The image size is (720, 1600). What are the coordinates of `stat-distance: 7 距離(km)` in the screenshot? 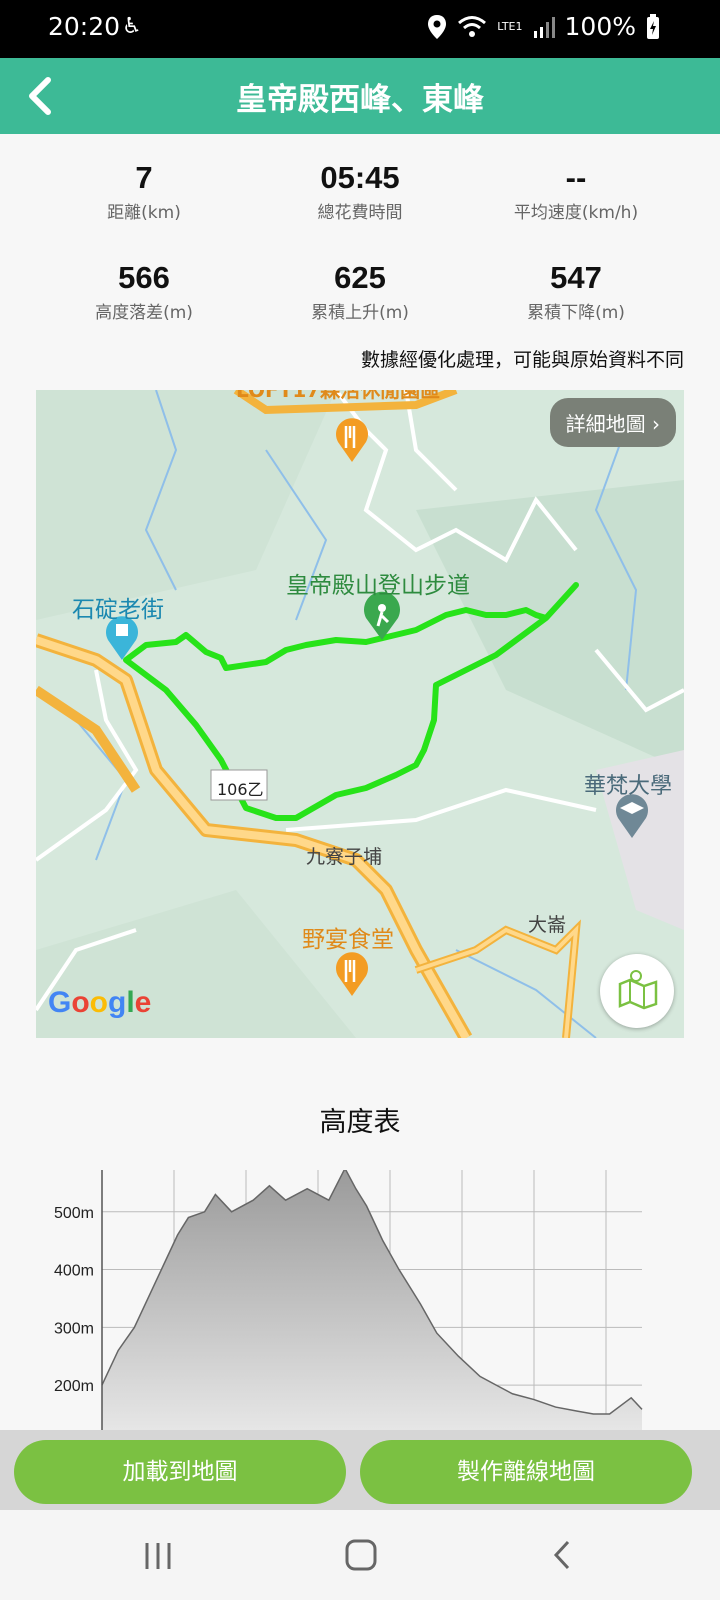 It's located at (144, 191).